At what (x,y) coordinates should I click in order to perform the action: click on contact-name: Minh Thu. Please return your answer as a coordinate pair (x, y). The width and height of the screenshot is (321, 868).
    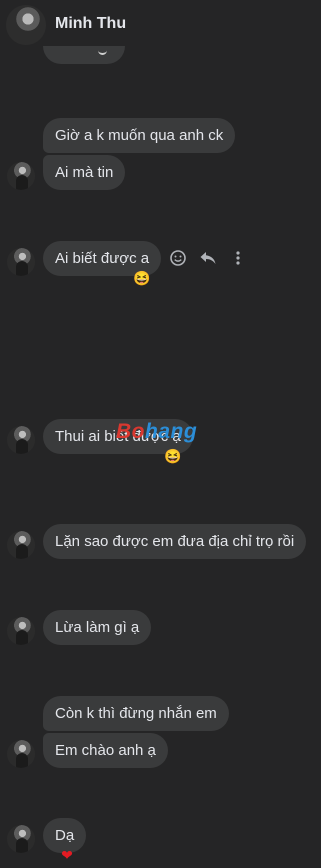
    Looking at the image, I should click on (90, 24).